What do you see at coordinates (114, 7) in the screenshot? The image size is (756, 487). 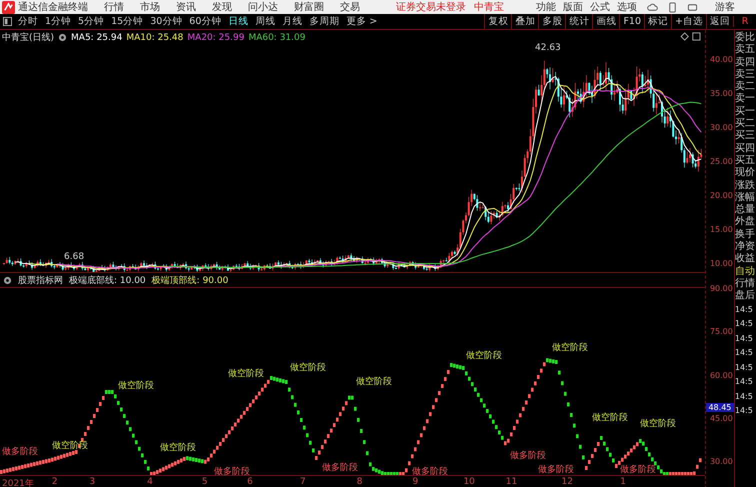 I see `menu-item: 行情` at bounding box center [114, 7].